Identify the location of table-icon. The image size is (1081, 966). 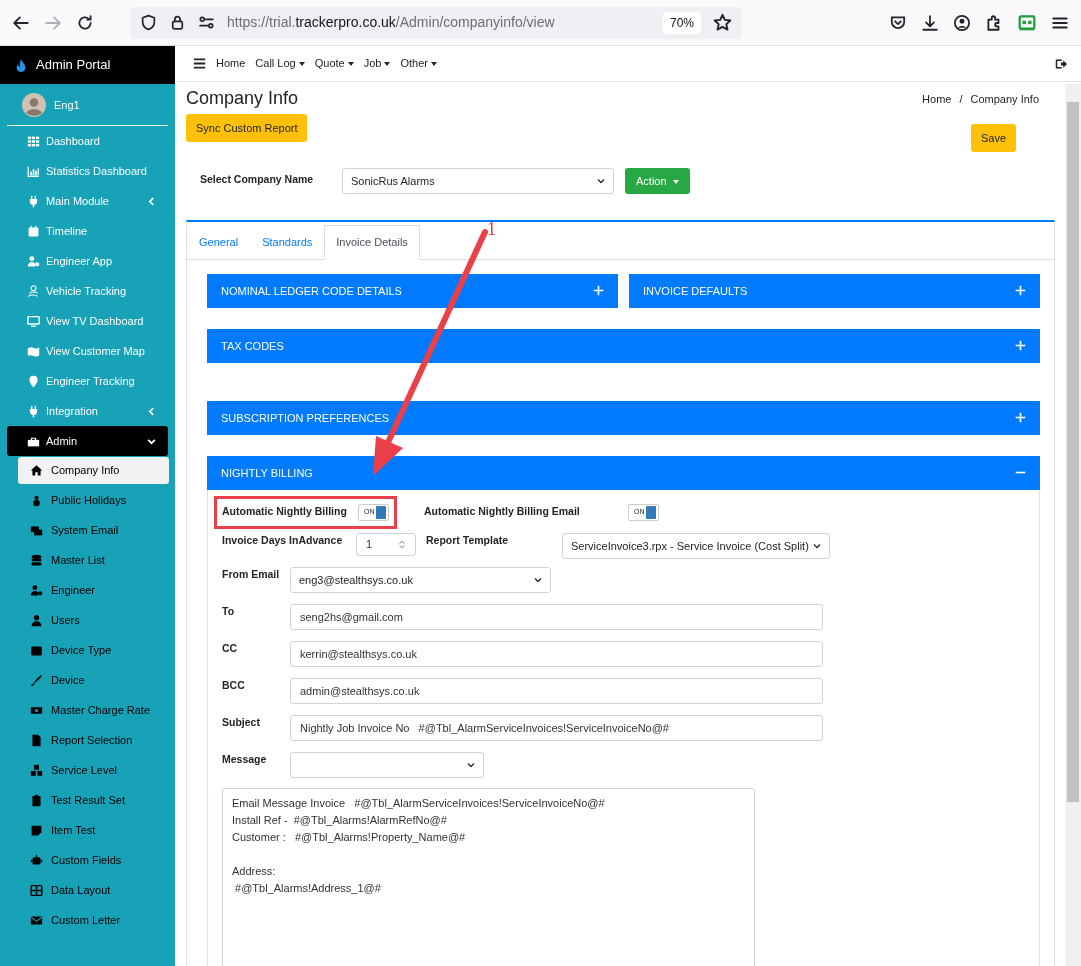
(36, 890).